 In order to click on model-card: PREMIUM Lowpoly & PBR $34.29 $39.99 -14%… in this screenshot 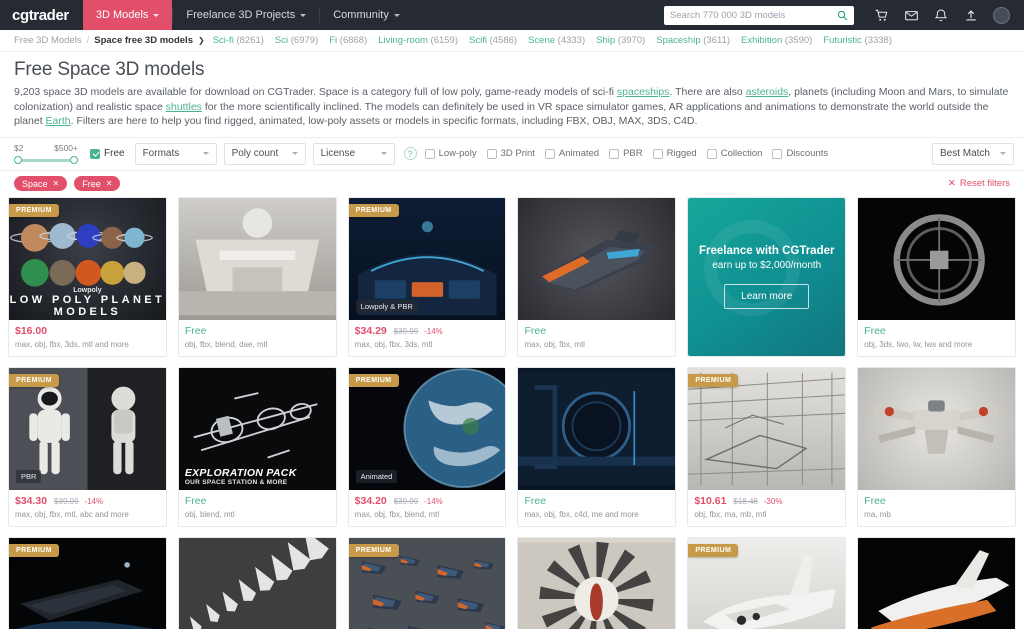, I will do `click(427, 276)`.